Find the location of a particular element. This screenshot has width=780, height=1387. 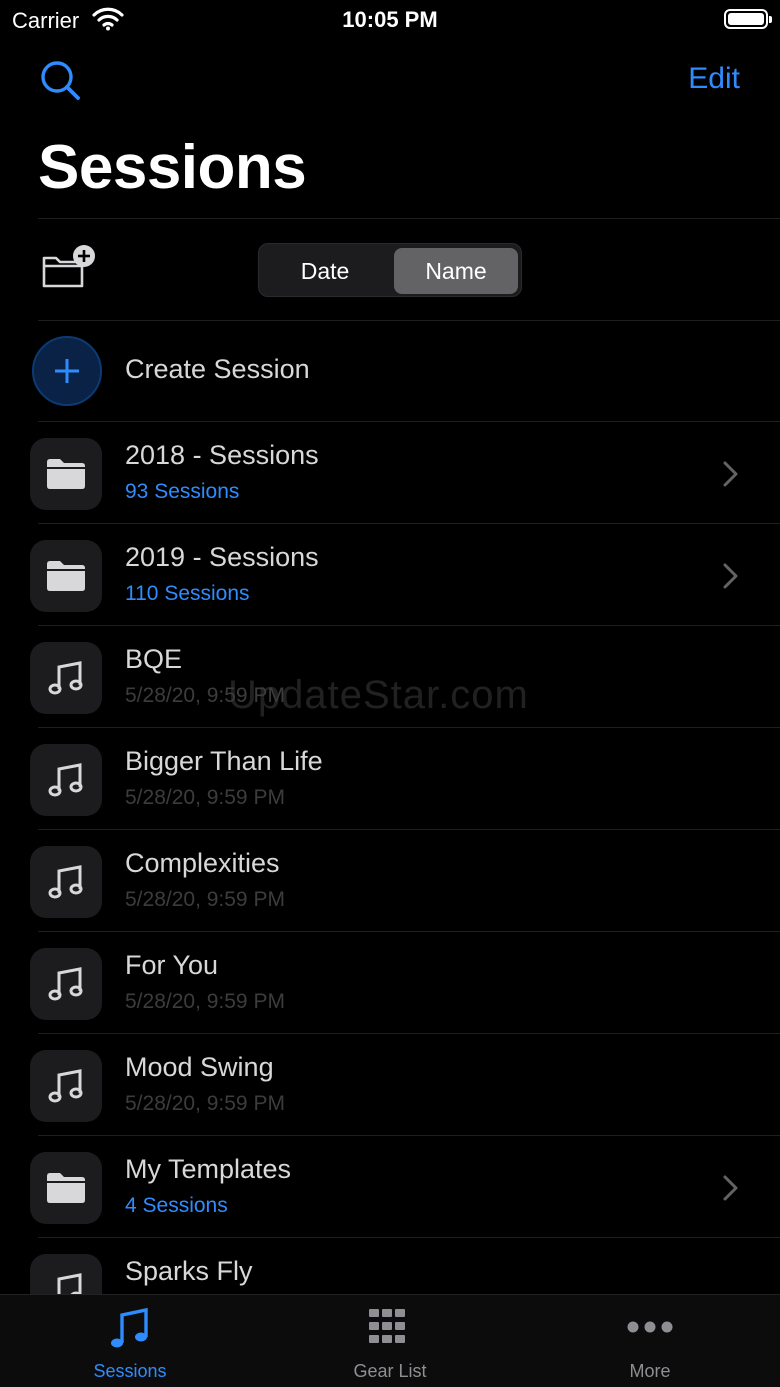

header-divider is located at coordinates (409, 218).